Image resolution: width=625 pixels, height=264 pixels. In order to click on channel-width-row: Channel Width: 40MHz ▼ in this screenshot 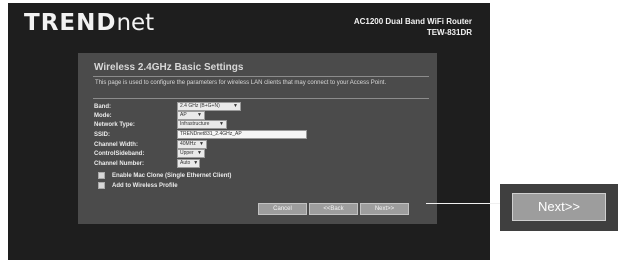, I will do `click(150, 144)`.